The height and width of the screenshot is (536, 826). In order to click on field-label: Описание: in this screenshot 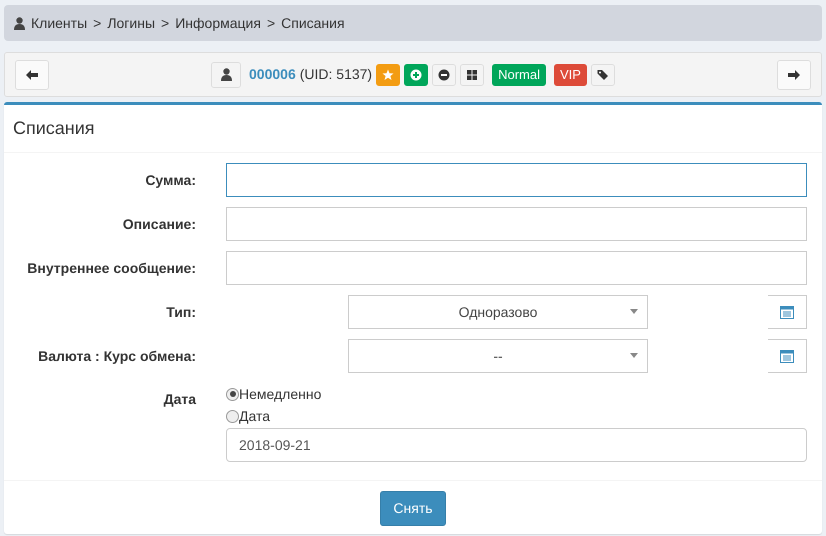, I will do `click(159, 224)`.